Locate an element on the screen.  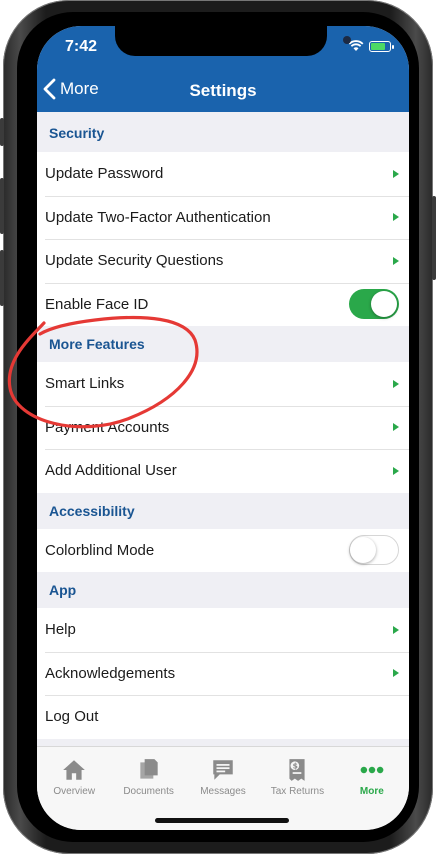
help-row: Help is located at coordinates (223, 630).